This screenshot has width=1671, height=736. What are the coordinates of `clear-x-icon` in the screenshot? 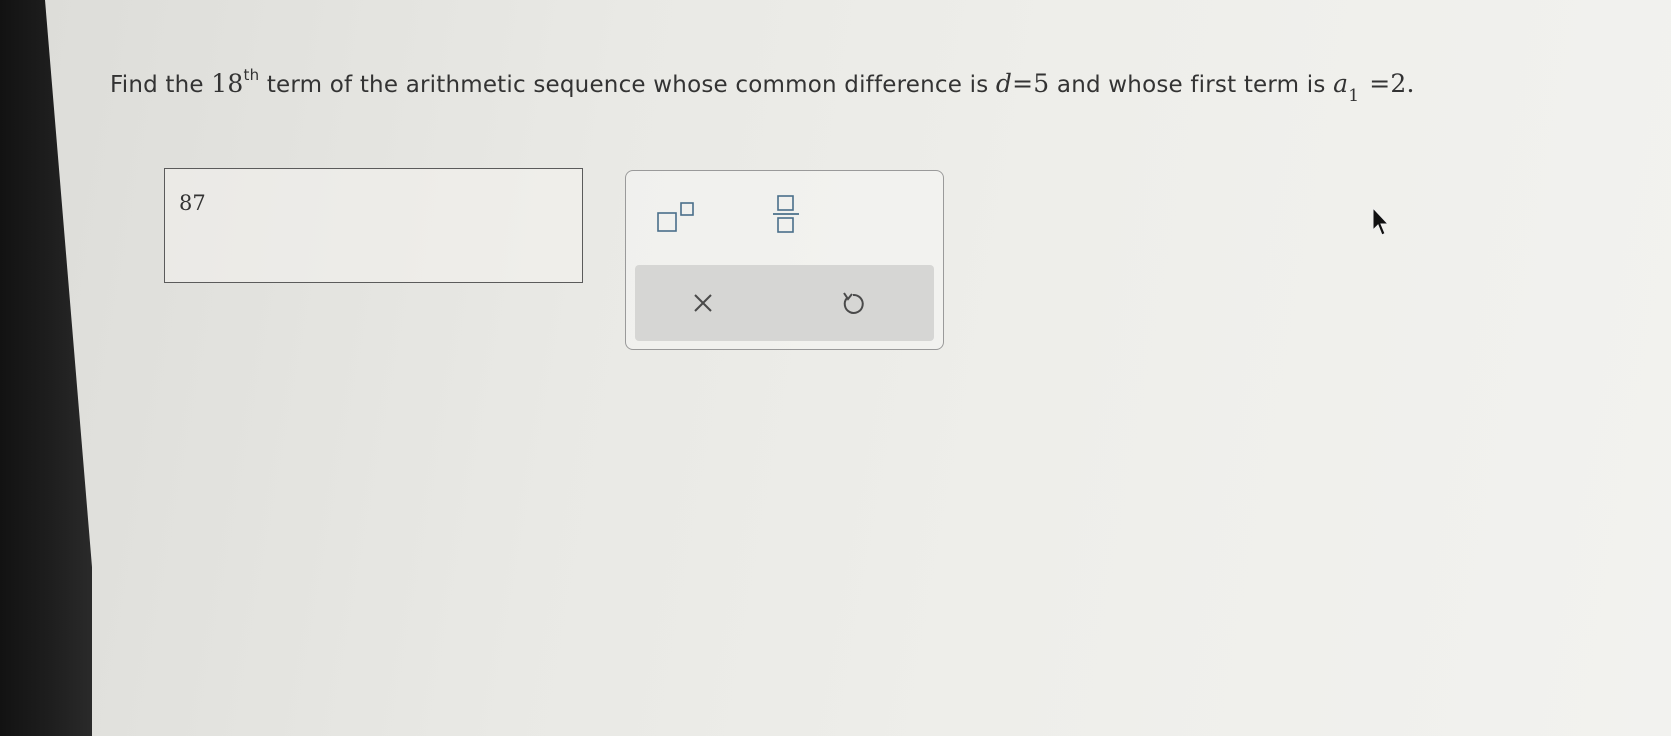 It's located at (703, 303).